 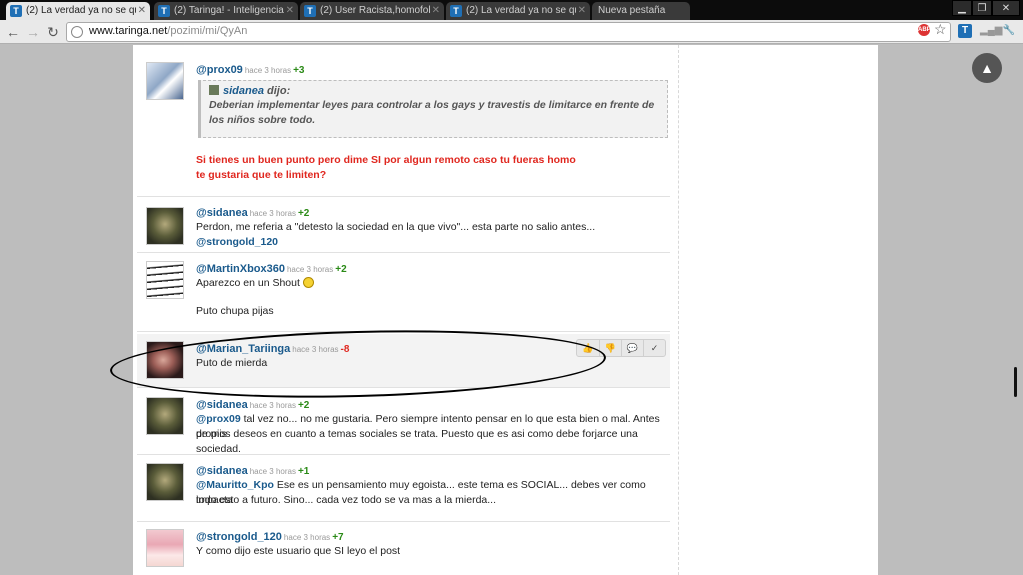 What do you see at coordinates (982, 8) in the screenshot?
I see `restore-button: ❐` at bounding box center [982, 8].